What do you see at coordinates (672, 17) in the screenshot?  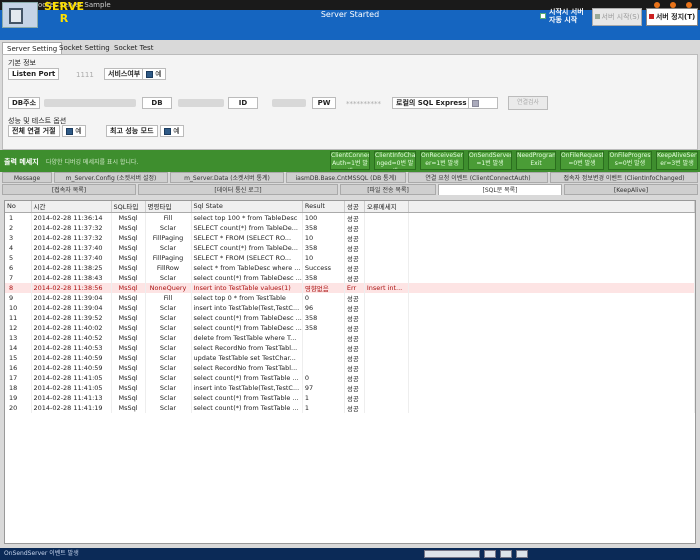 I see `stop-server-button: 서버 정지(T)` at bounding box center [672, 17].